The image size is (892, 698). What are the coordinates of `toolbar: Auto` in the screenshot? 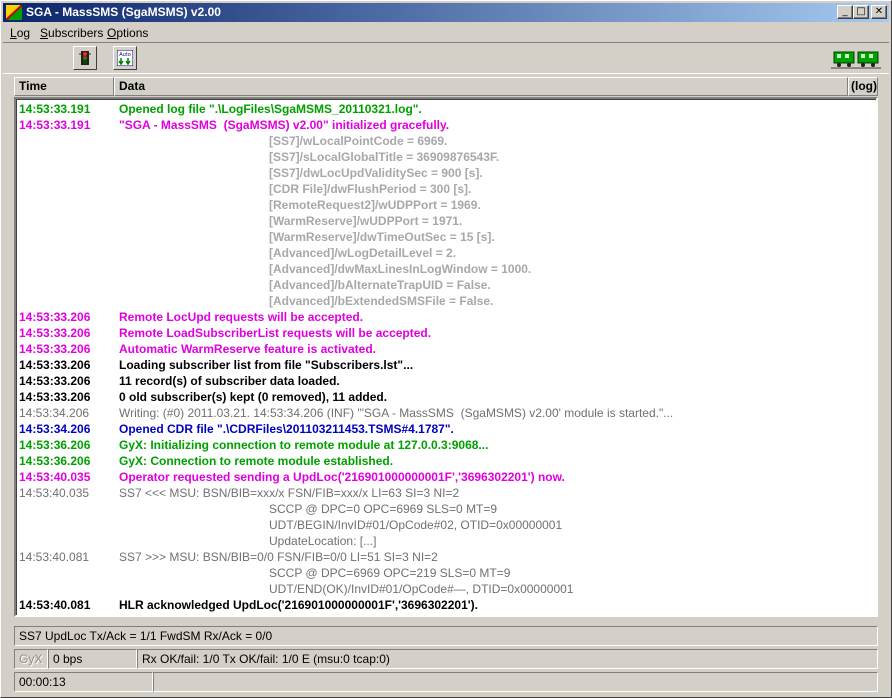 It's located at (446, 58).